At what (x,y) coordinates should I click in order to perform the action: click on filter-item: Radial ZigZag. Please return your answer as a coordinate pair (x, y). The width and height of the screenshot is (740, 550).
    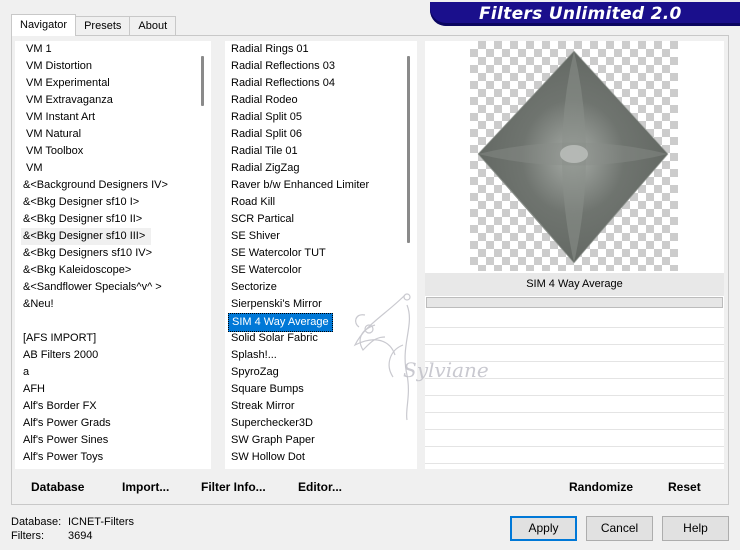
    Looking at the image, I should click on (321, 168).